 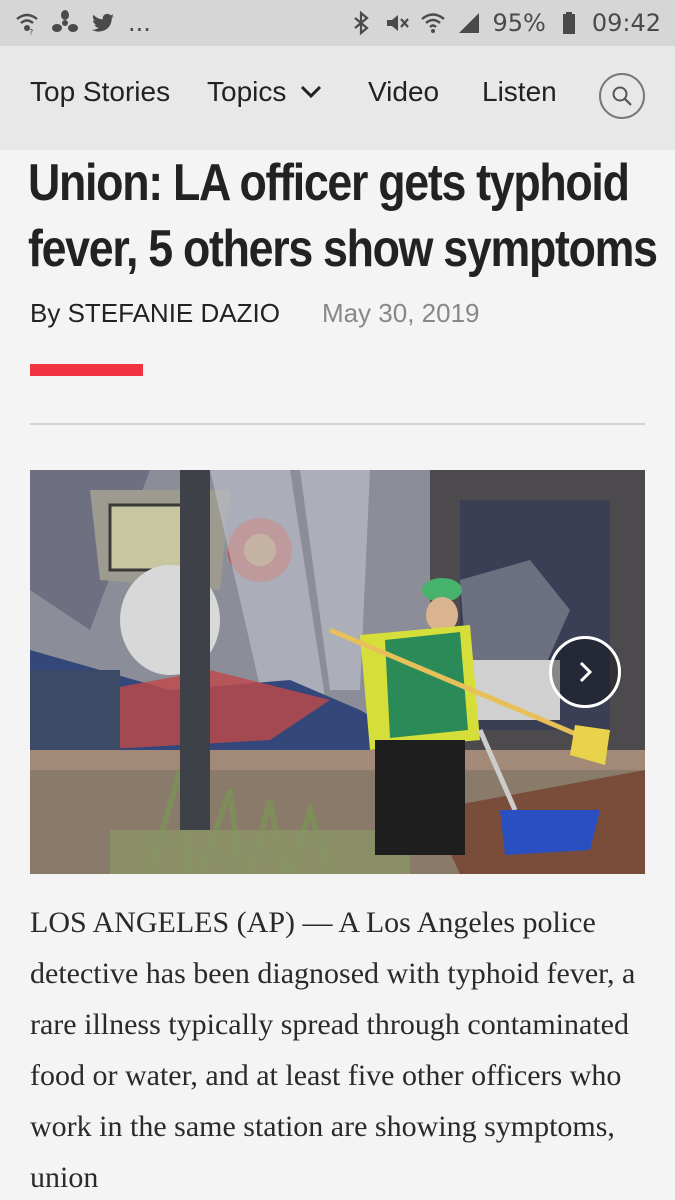 I want to click on chevron-down-icon, so click(x=311, y=92).